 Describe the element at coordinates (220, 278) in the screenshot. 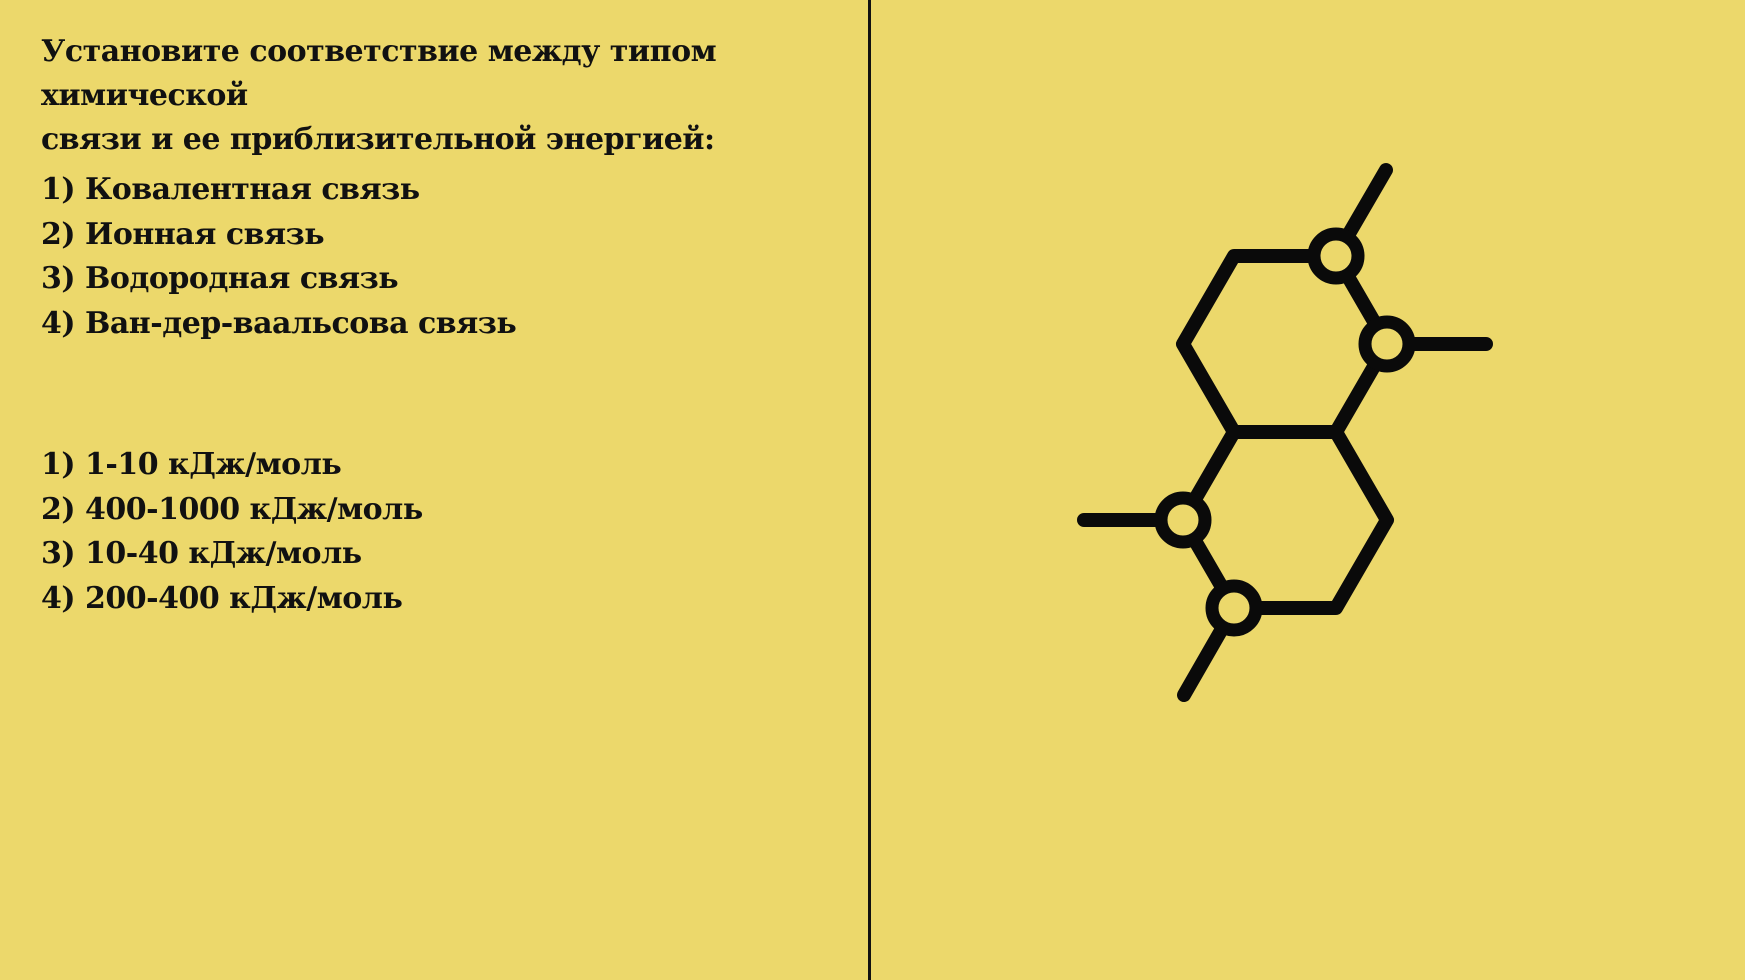

I see `bond-type-item: 3) Водородная связь` at that location.